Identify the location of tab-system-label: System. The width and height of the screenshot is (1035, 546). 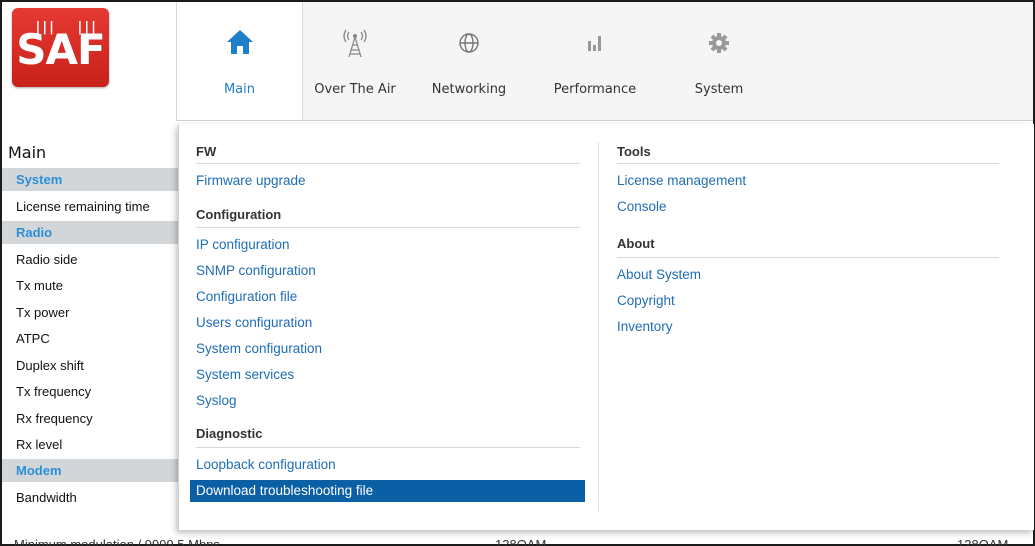
(719, 89).